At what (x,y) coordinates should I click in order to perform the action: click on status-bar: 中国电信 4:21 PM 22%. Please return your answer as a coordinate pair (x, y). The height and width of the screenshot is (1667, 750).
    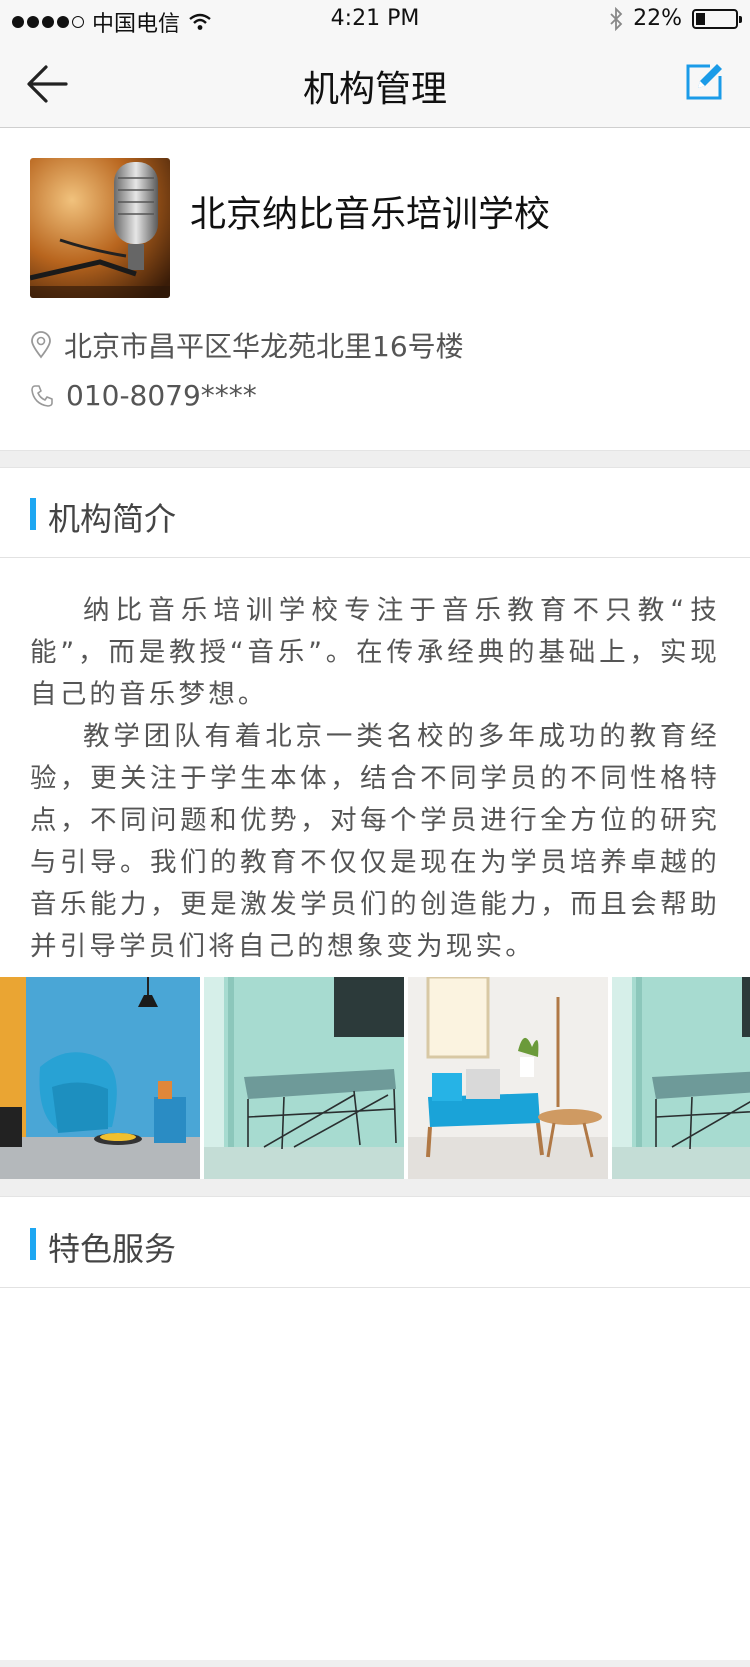
    Looking at the image, I should click on (375, 20).